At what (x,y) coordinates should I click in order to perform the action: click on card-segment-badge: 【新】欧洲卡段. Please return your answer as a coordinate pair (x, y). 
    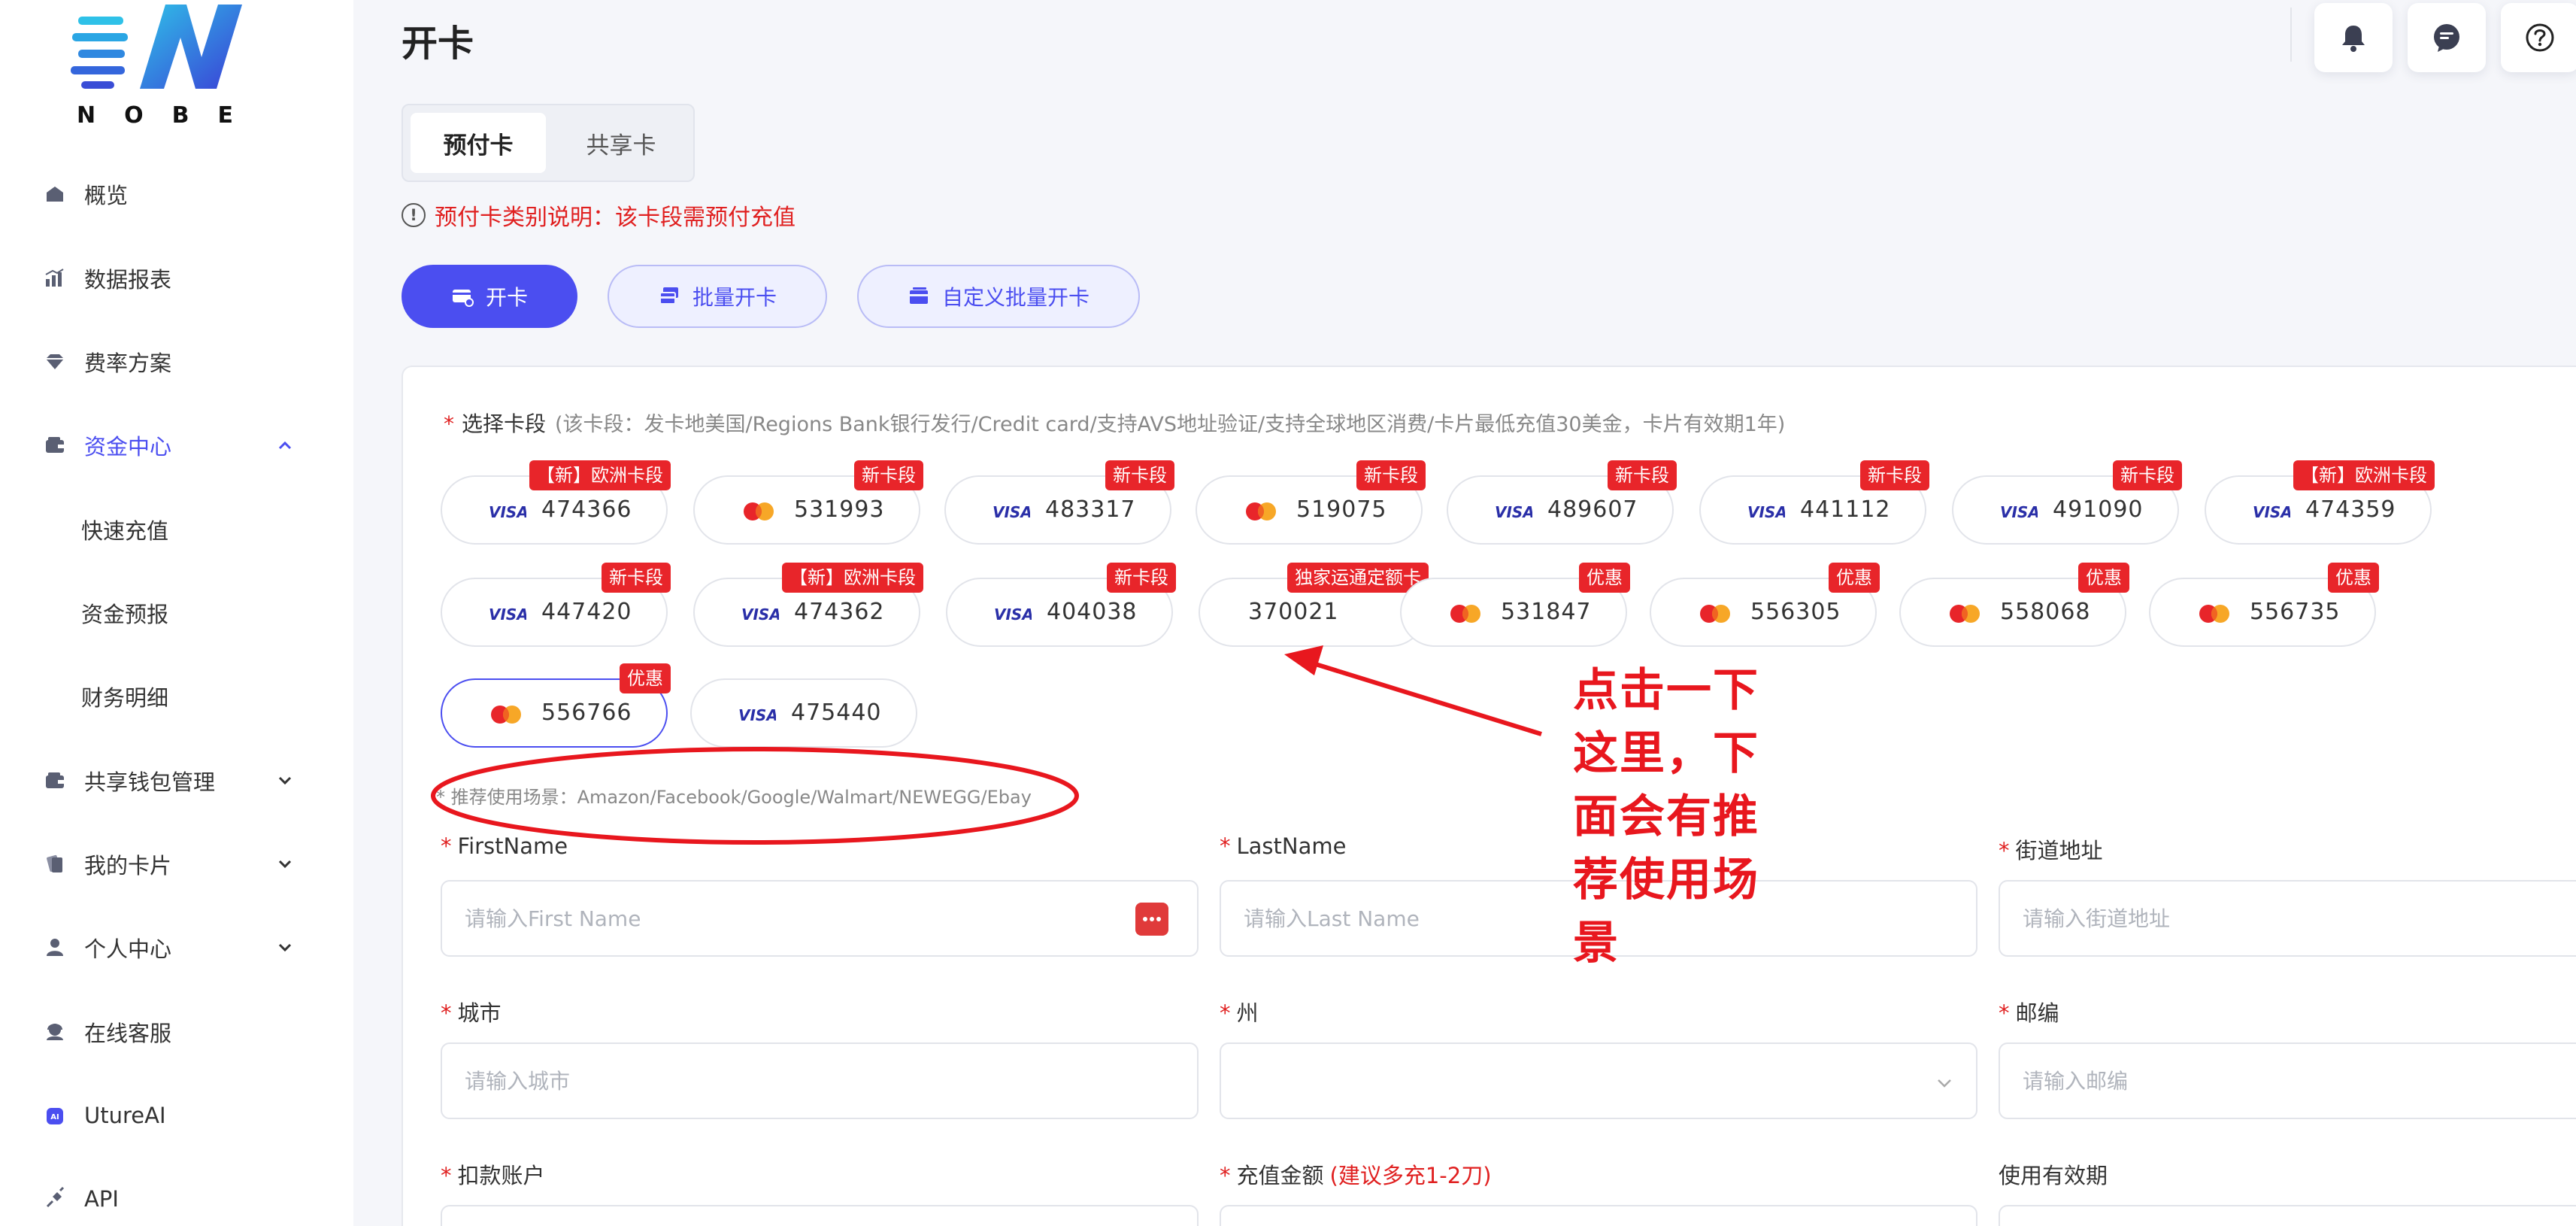
    Looking at the image, I should click on (852, 578).